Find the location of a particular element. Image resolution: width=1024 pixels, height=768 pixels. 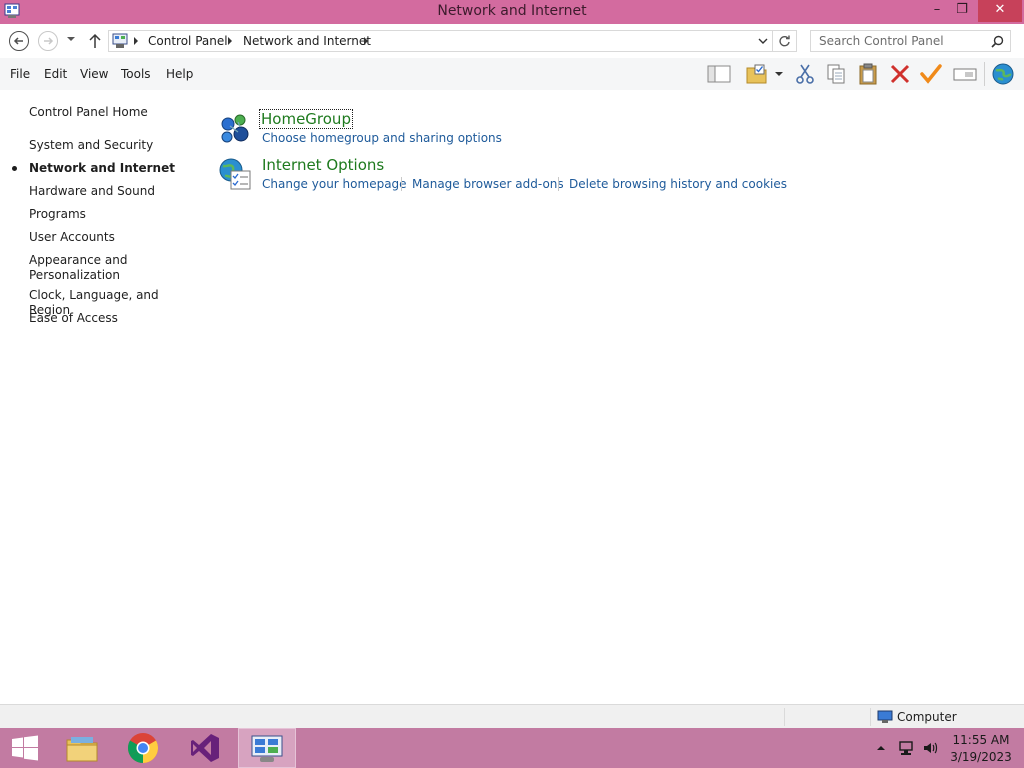

control-panel-home-link: Control Panel Home is located at coordinates (88, 112).